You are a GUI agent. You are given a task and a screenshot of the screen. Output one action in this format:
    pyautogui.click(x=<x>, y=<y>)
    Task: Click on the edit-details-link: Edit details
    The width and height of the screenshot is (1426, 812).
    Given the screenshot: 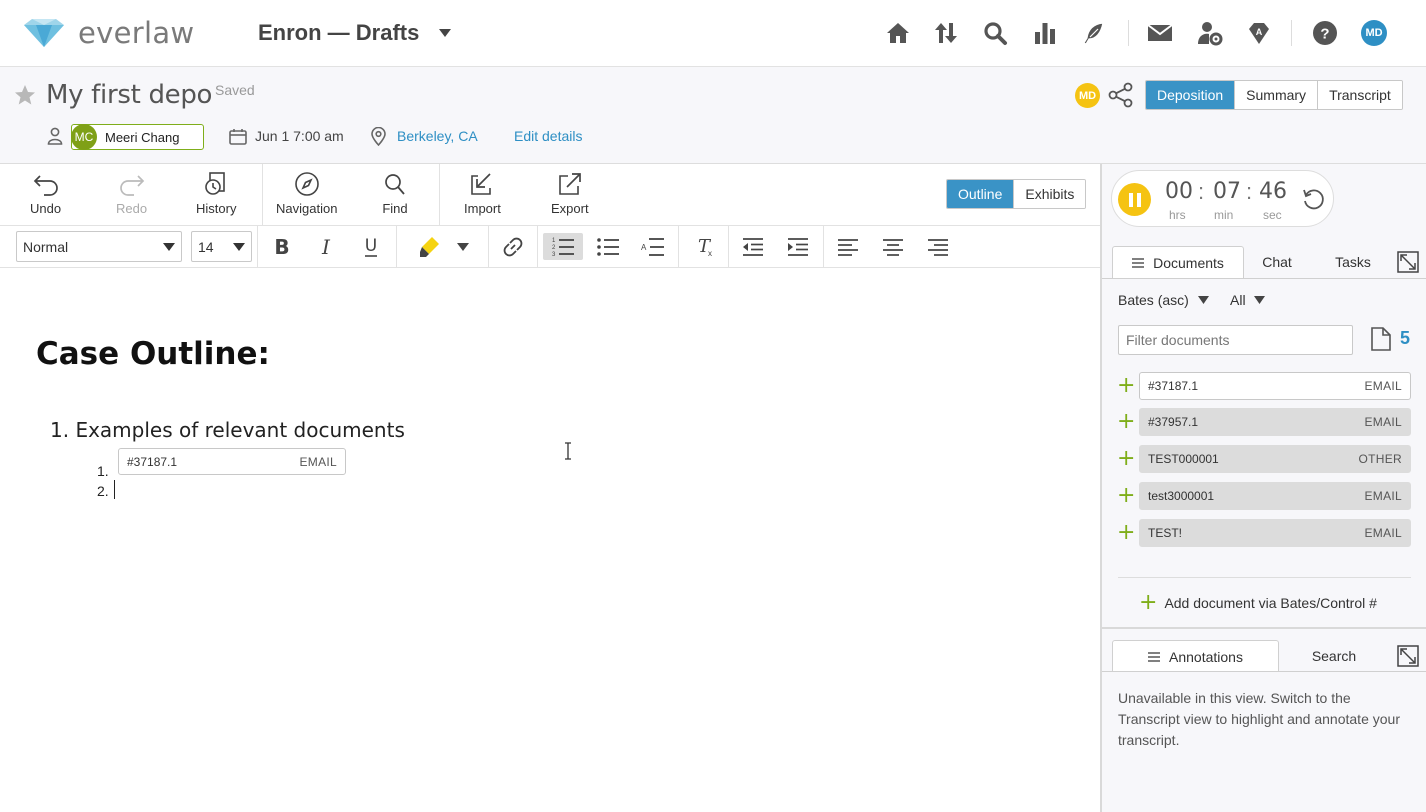 What is the action you would take?
    pyautogui.click(x=548, y=136)
    